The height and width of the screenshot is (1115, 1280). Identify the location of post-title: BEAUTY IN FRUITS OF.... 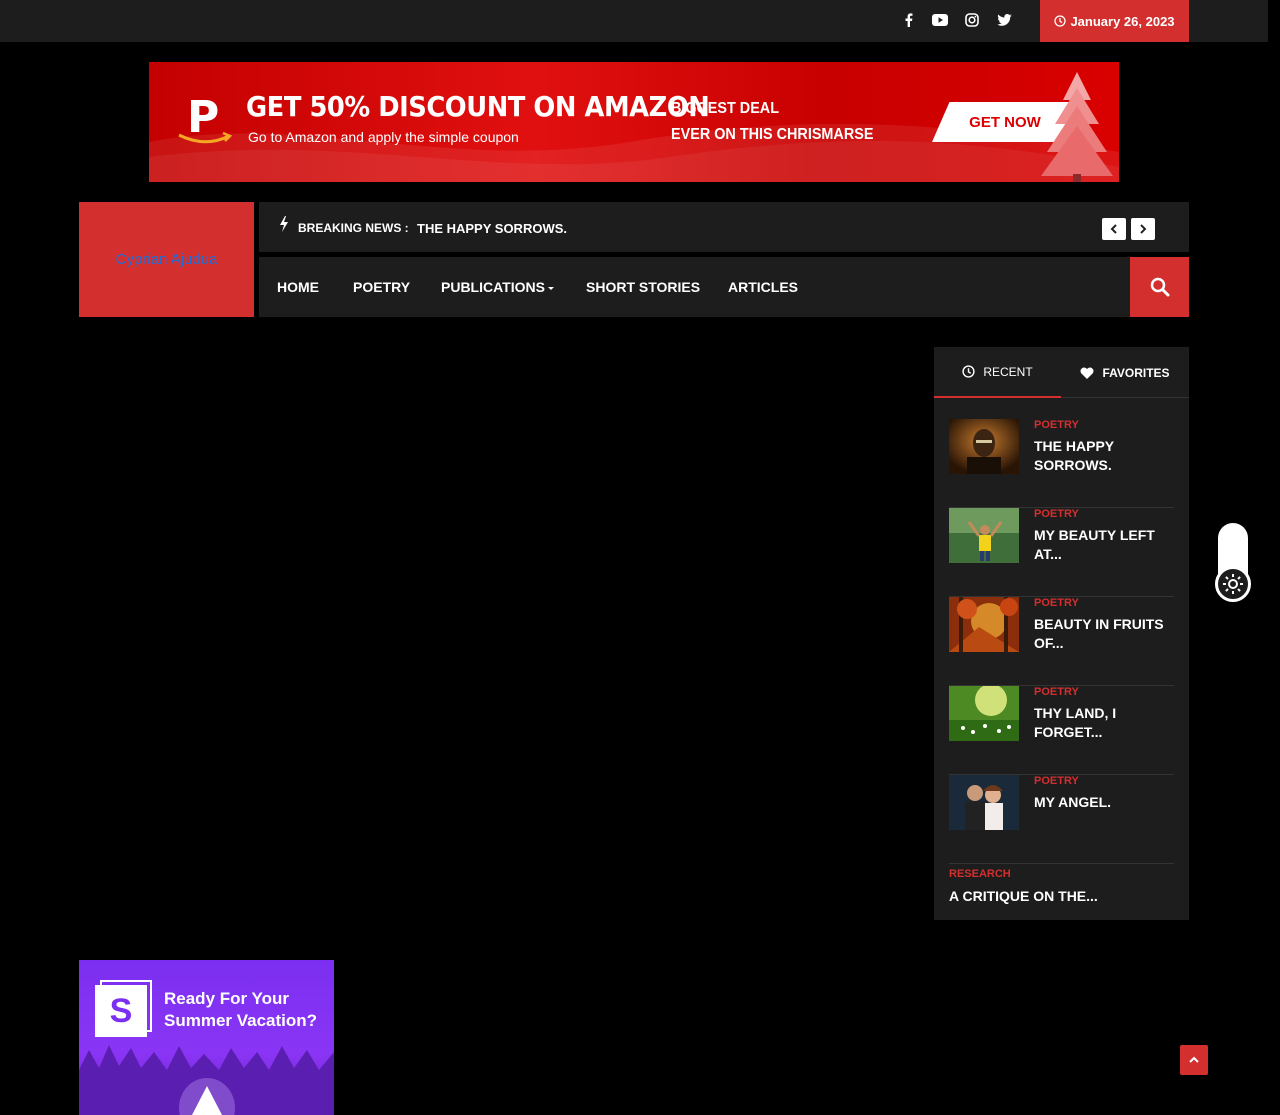
(1104, 634).